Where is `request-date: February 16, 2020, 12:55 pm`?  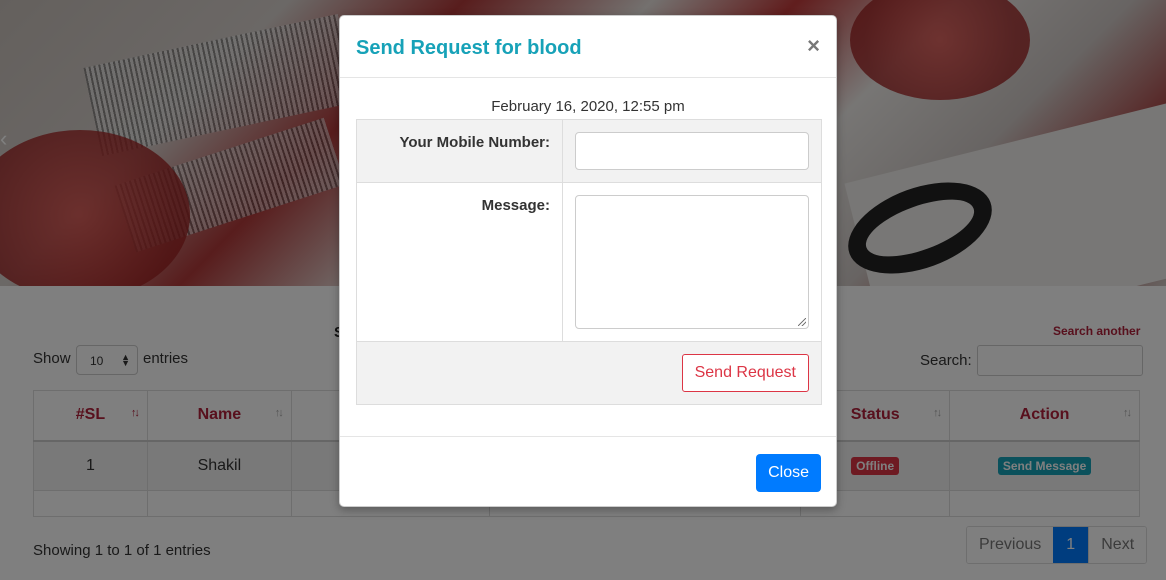 request-date: February 16, 2020, 12:55 pm is located at coordinates (588, 106).